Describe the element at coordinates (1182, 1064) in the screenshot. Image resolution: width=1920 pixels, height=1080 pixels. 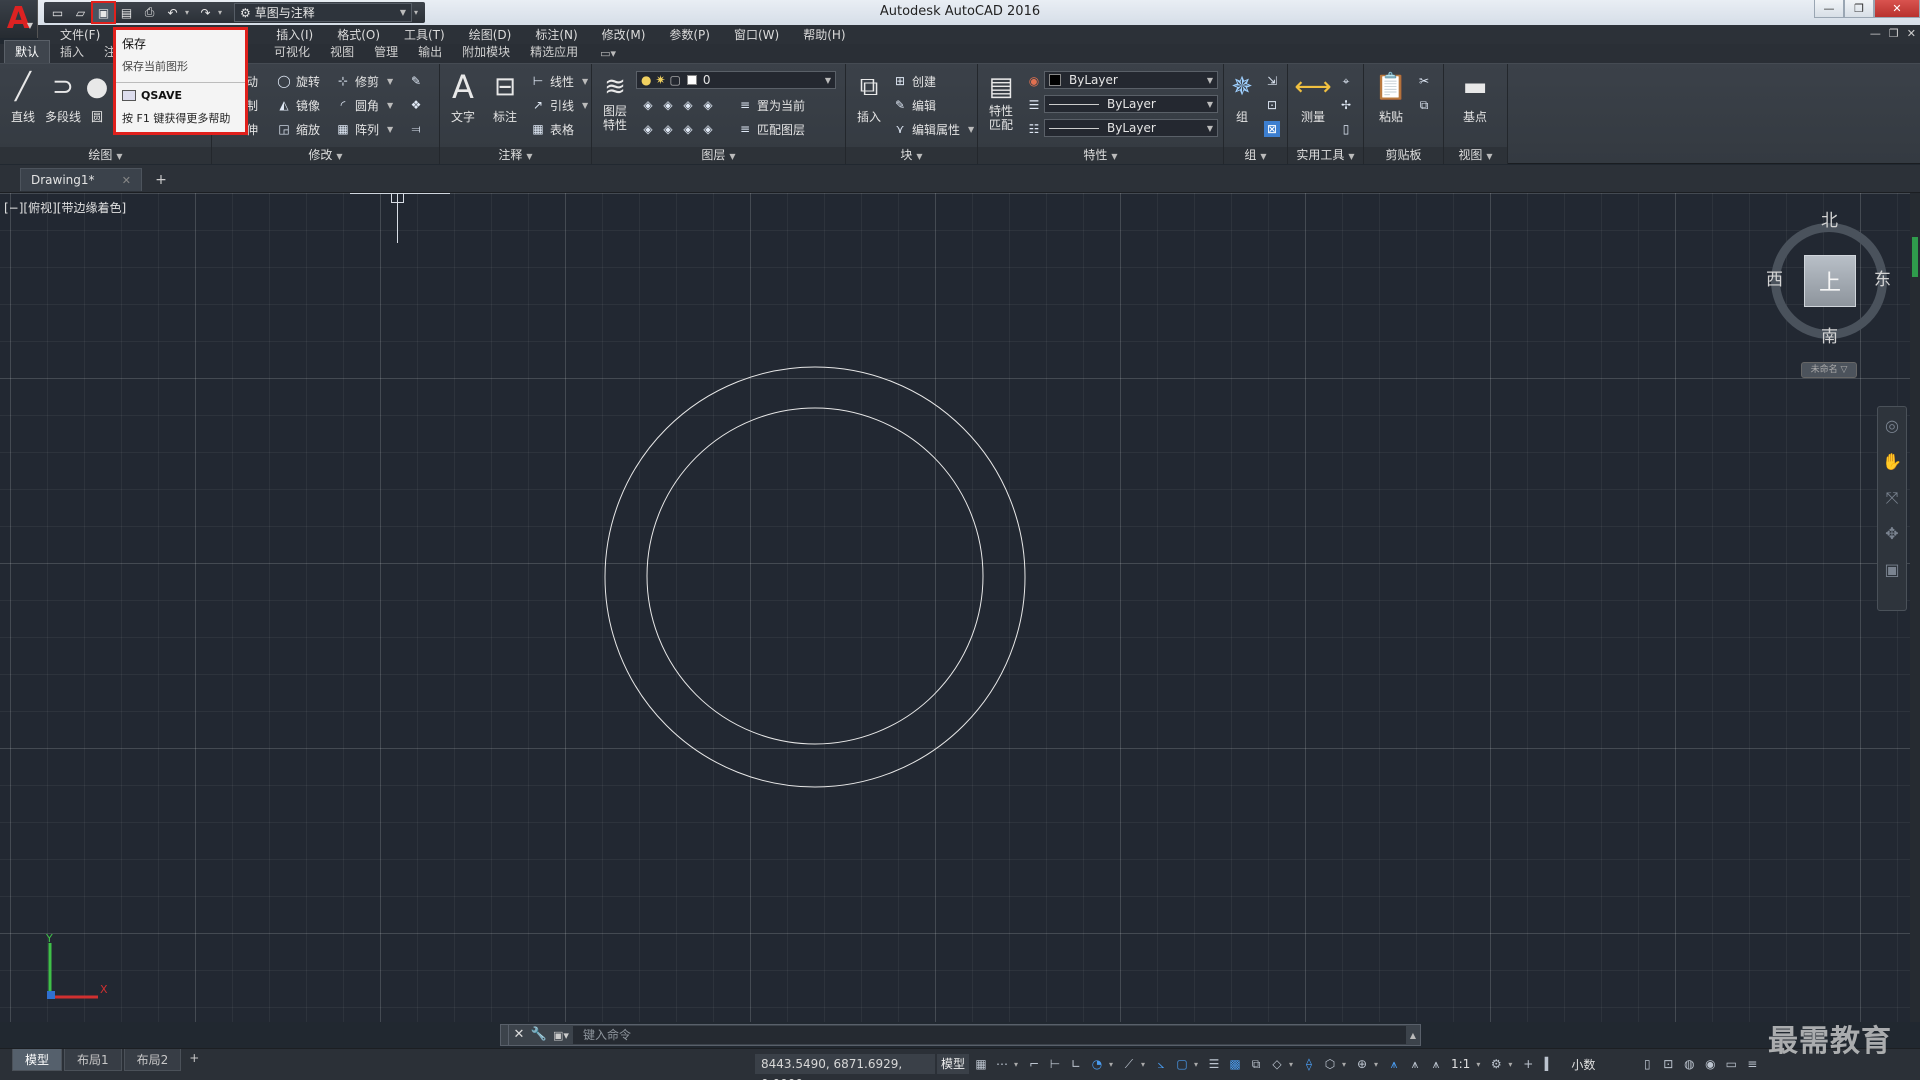
I see `object-snap-icon: ▢` at that location.